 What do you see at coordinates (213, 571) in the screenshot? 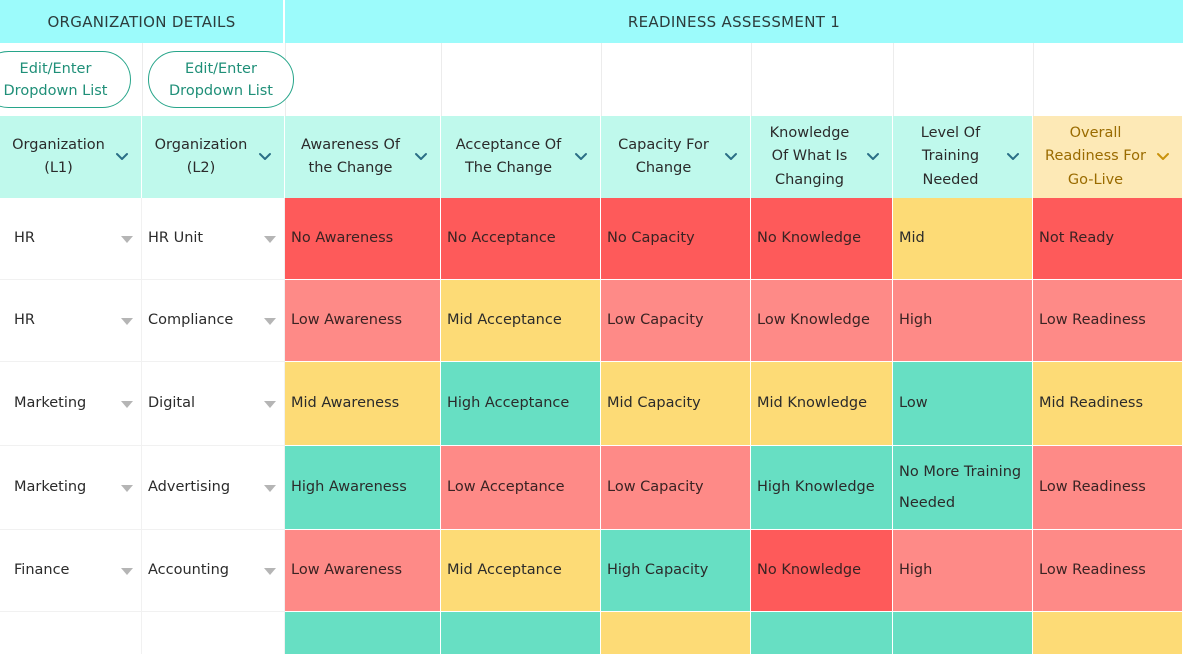
I see `org-l2-cell: Accounting` at bounding box center [213, 571].